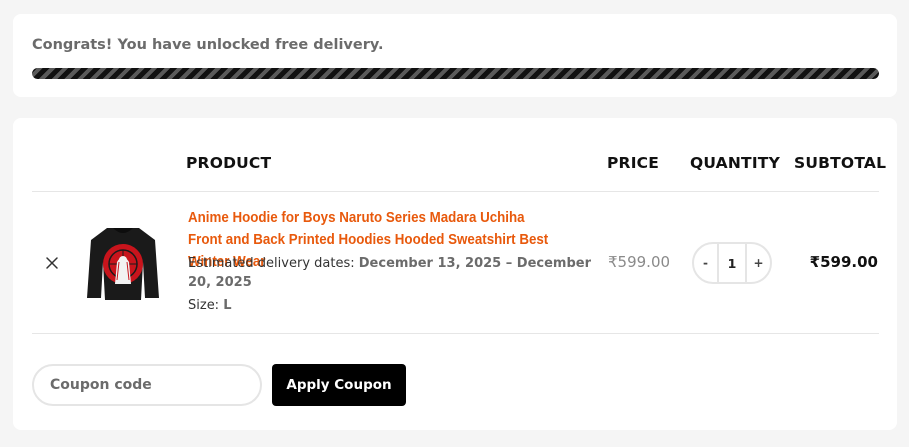  I want to click on column-header-quantity: QUANTITY, so click(735, 163).